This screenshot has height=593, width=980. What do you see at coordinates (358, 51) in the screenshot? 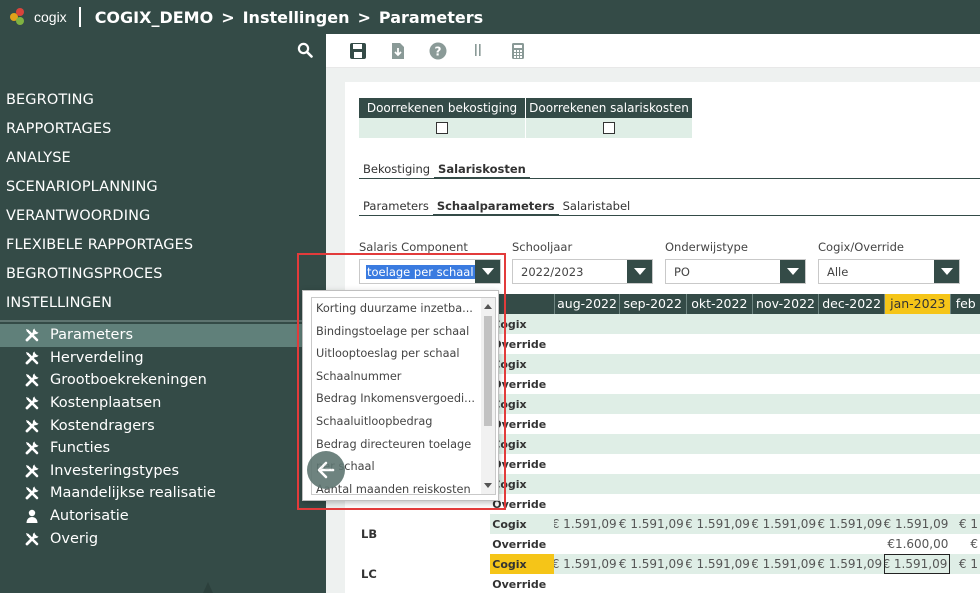
I see `save-button` at bounding box center [358, 51].